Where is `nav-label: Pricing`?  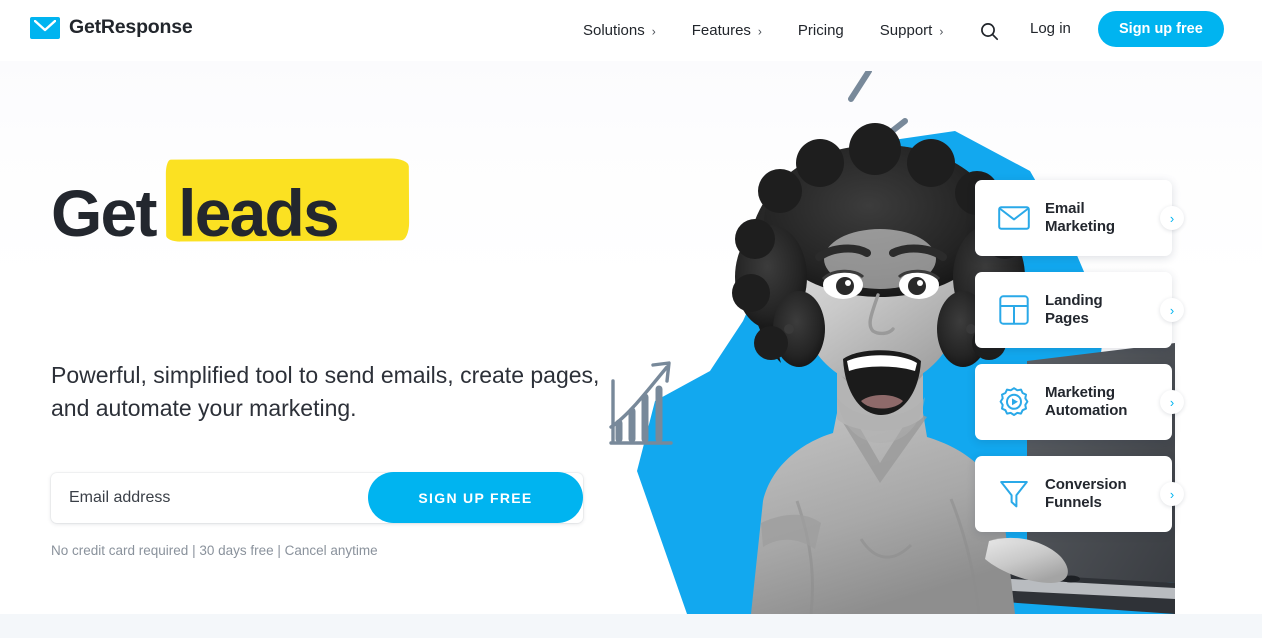
nav-label: Pricing is located at coordinates (820, 30).